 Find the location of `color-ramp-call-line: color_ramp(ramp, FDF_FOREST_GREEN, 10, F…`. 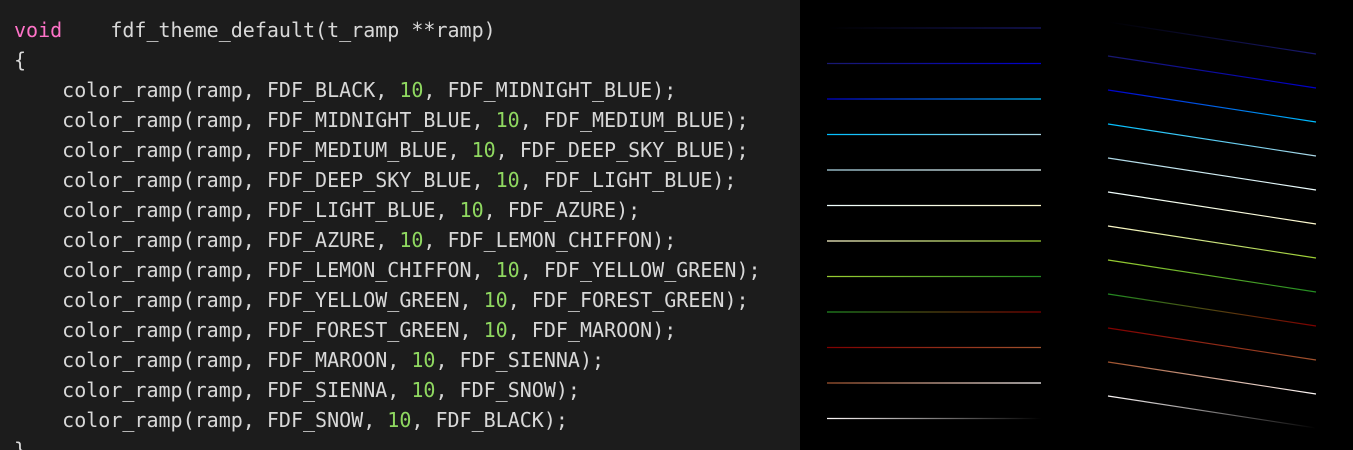

color-ramp-call-line: color_ramp(ramp, FDF_FOREST_GREEN, 10, F… is located at coordinates (345, 330).